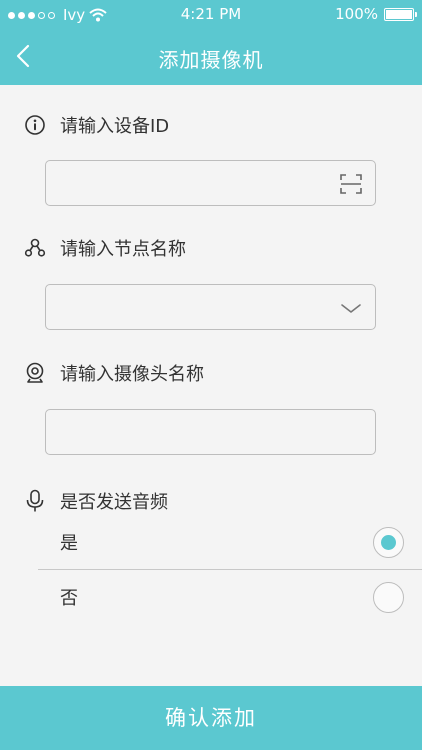 The width and height of the screenshot is (422, 750). What do you see at coordinates (191, 183) in the screenshot?
I see `device-id-input` at bounding box center [191, 183].